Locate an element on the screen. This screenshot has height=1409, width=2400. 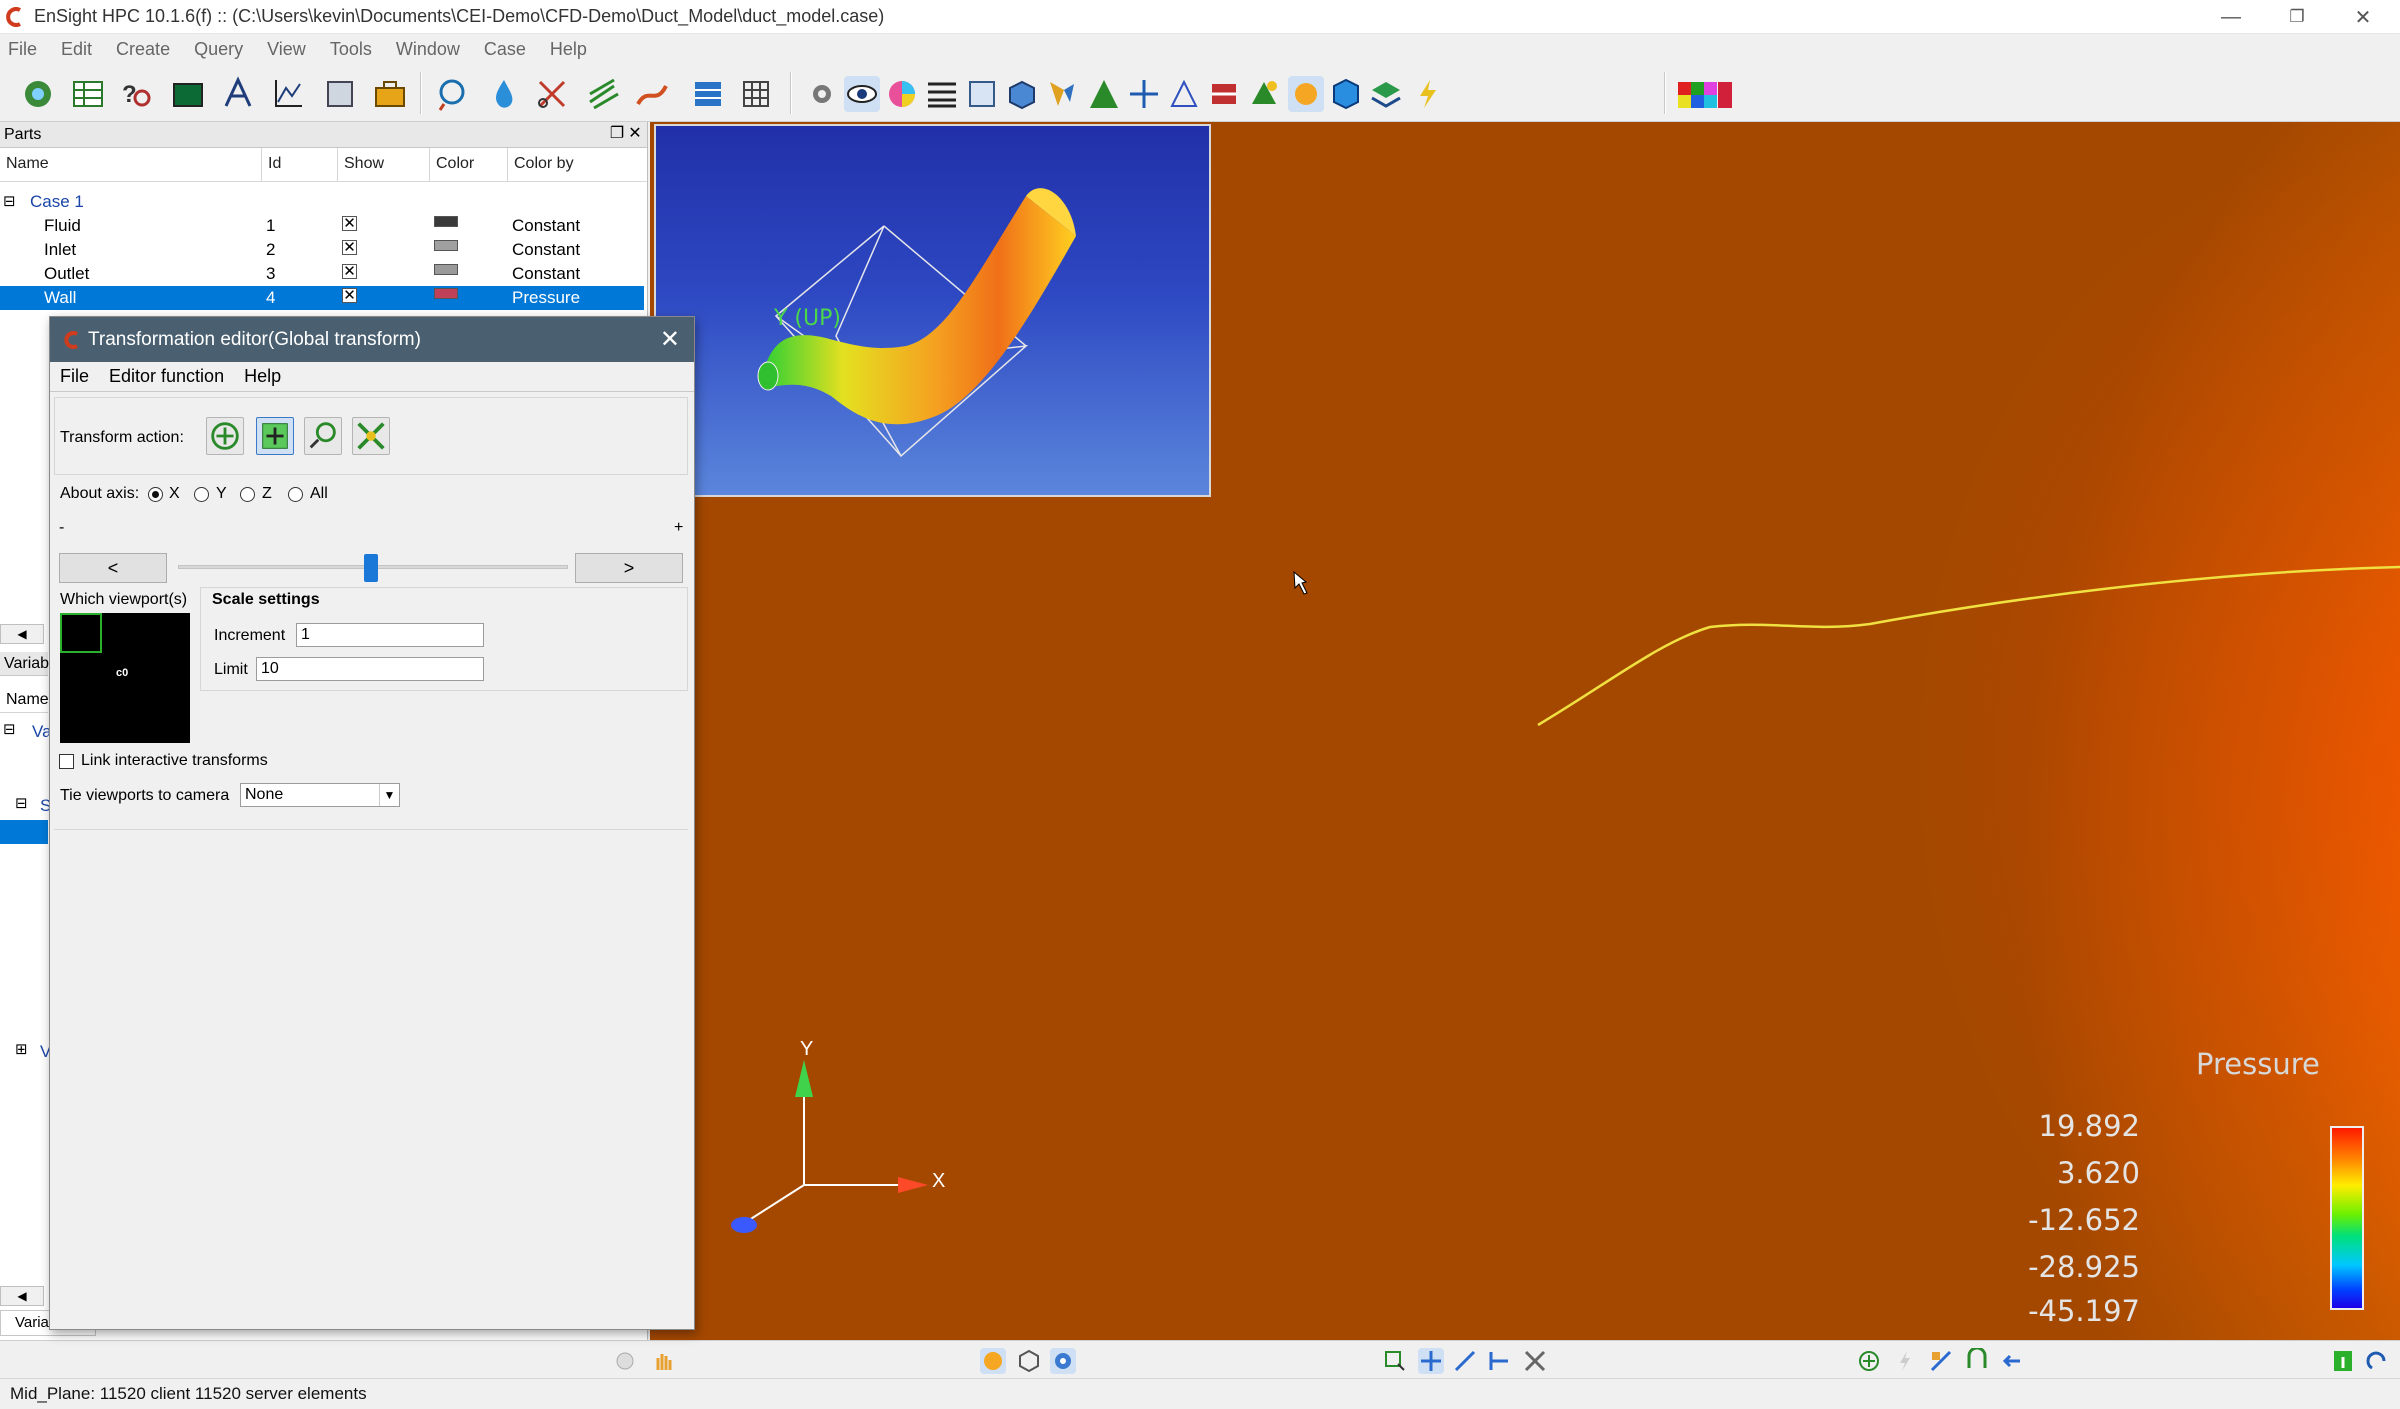
legend-color-bar is located at coordinates (2347, 1218).